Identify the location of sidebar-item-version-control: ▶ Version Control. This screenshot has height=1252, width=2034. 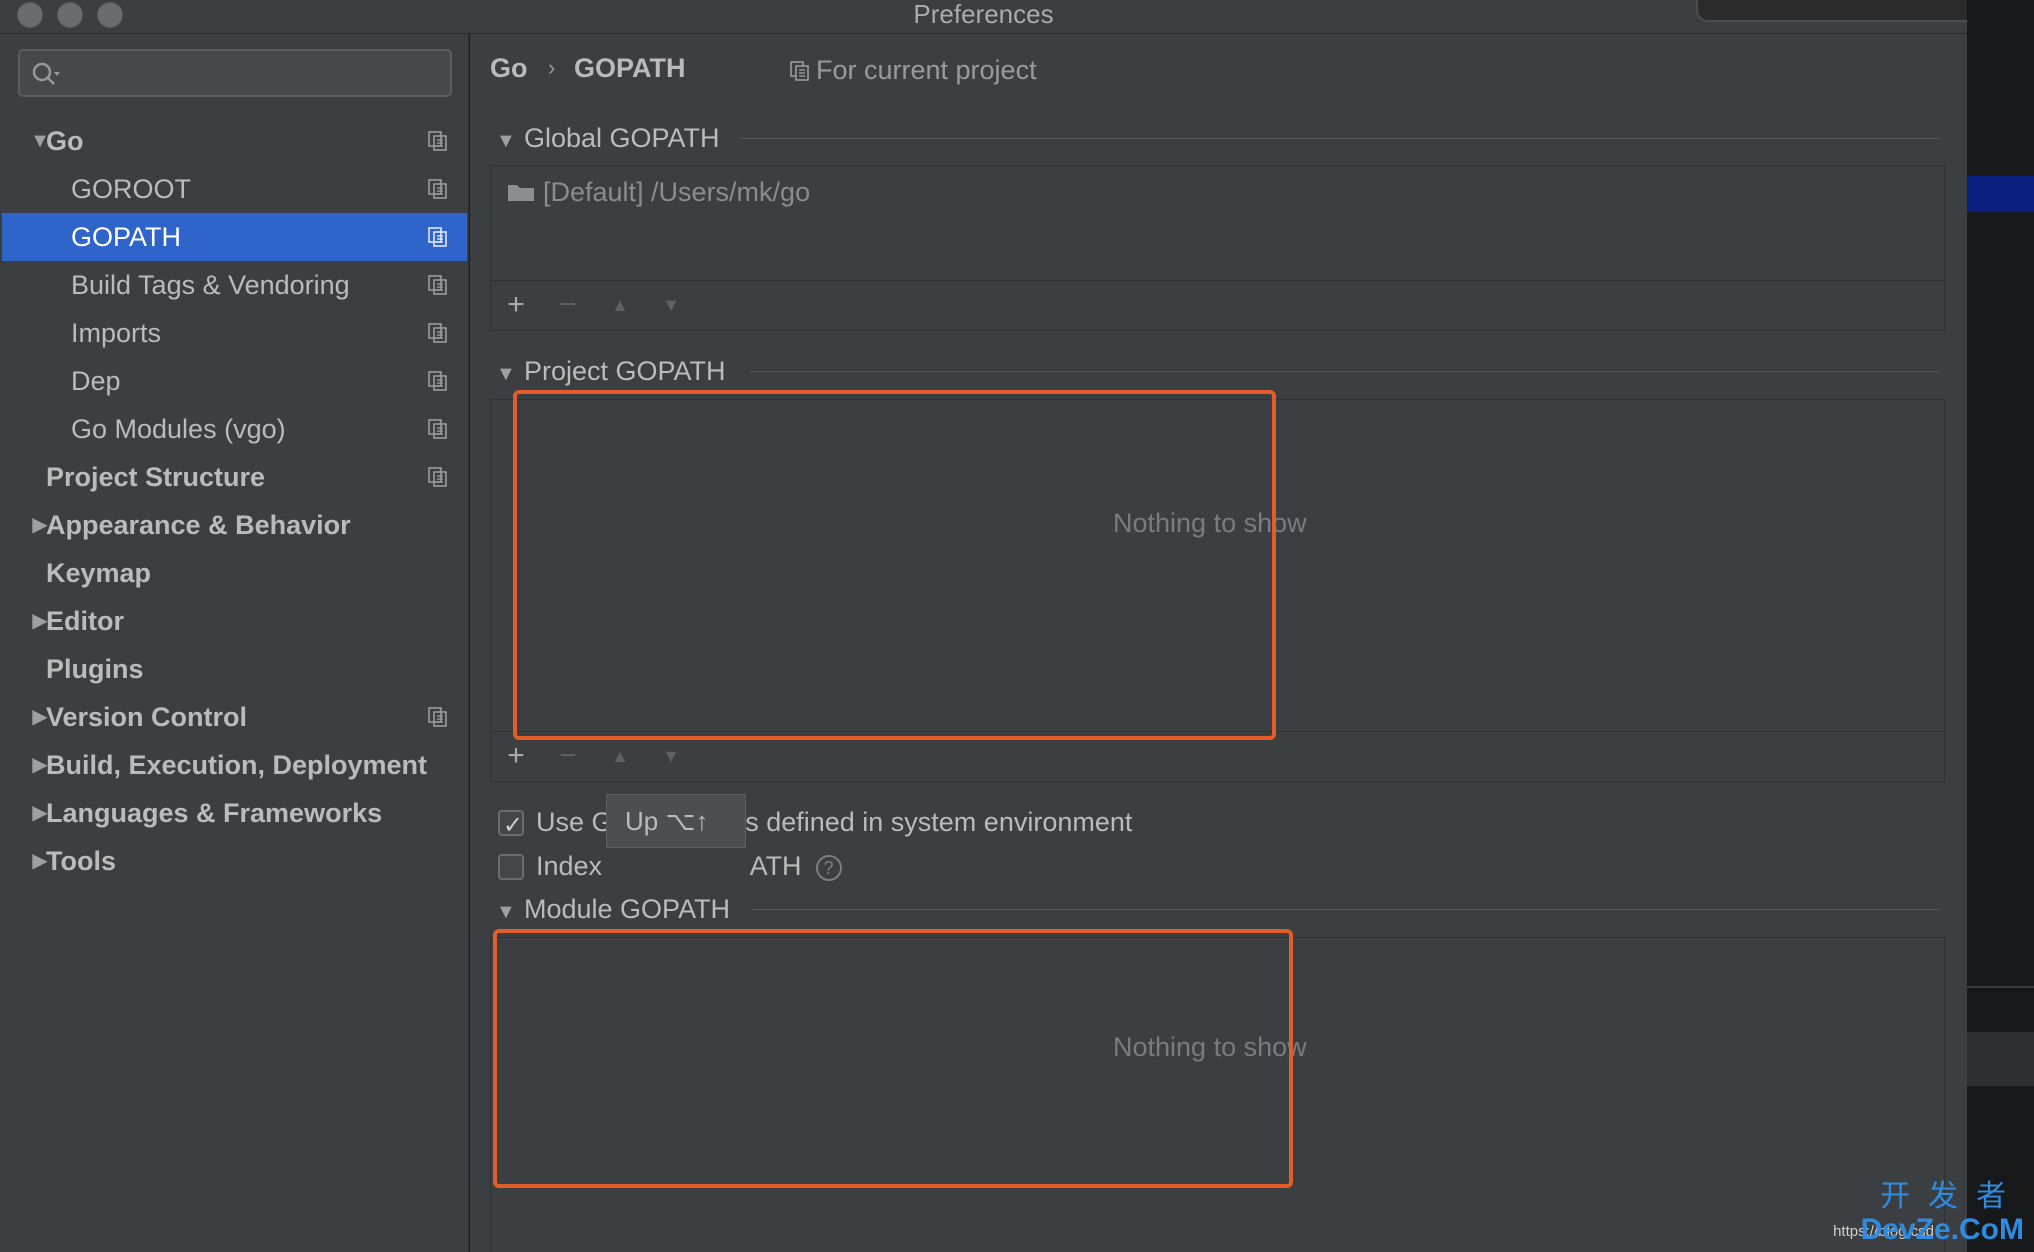
(234, 717).